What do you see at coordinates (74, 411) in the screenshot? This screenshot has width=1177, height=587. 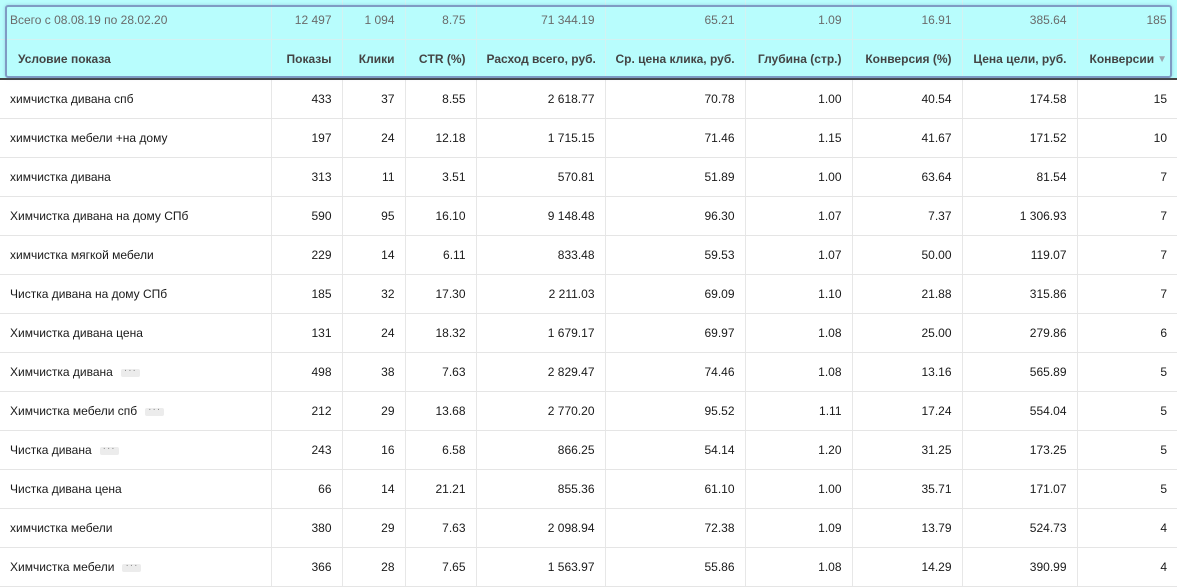 I see `condition-name: Химчистка мебели спб` at bounding box center [74, 411].